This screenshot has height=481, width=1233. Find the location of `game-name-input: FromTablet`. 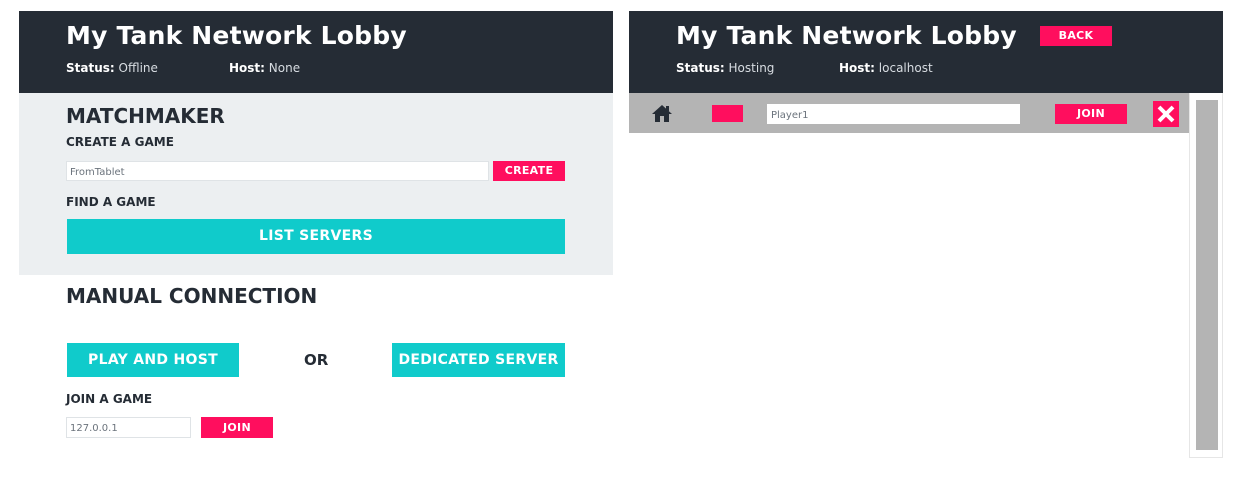

game-name-input: FromTablet is located at coordinates (277, 171).